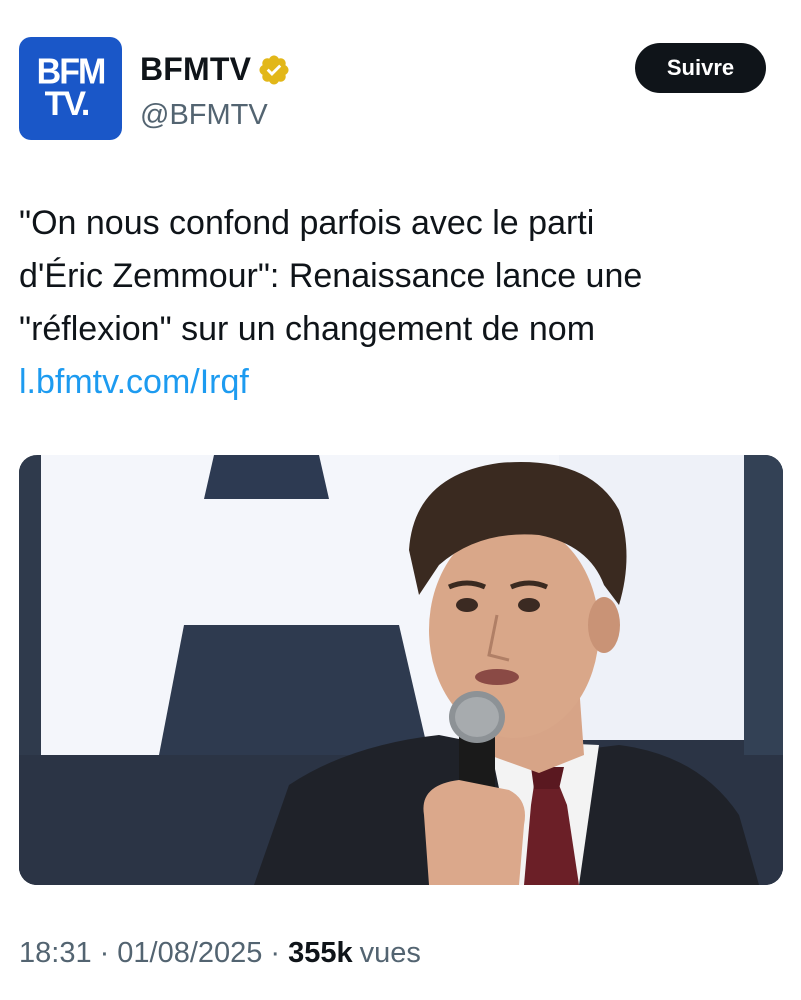  Describe the element at coordinates (55, 953) in the screenshot. I see `tweet-time: 18:31` at that location.